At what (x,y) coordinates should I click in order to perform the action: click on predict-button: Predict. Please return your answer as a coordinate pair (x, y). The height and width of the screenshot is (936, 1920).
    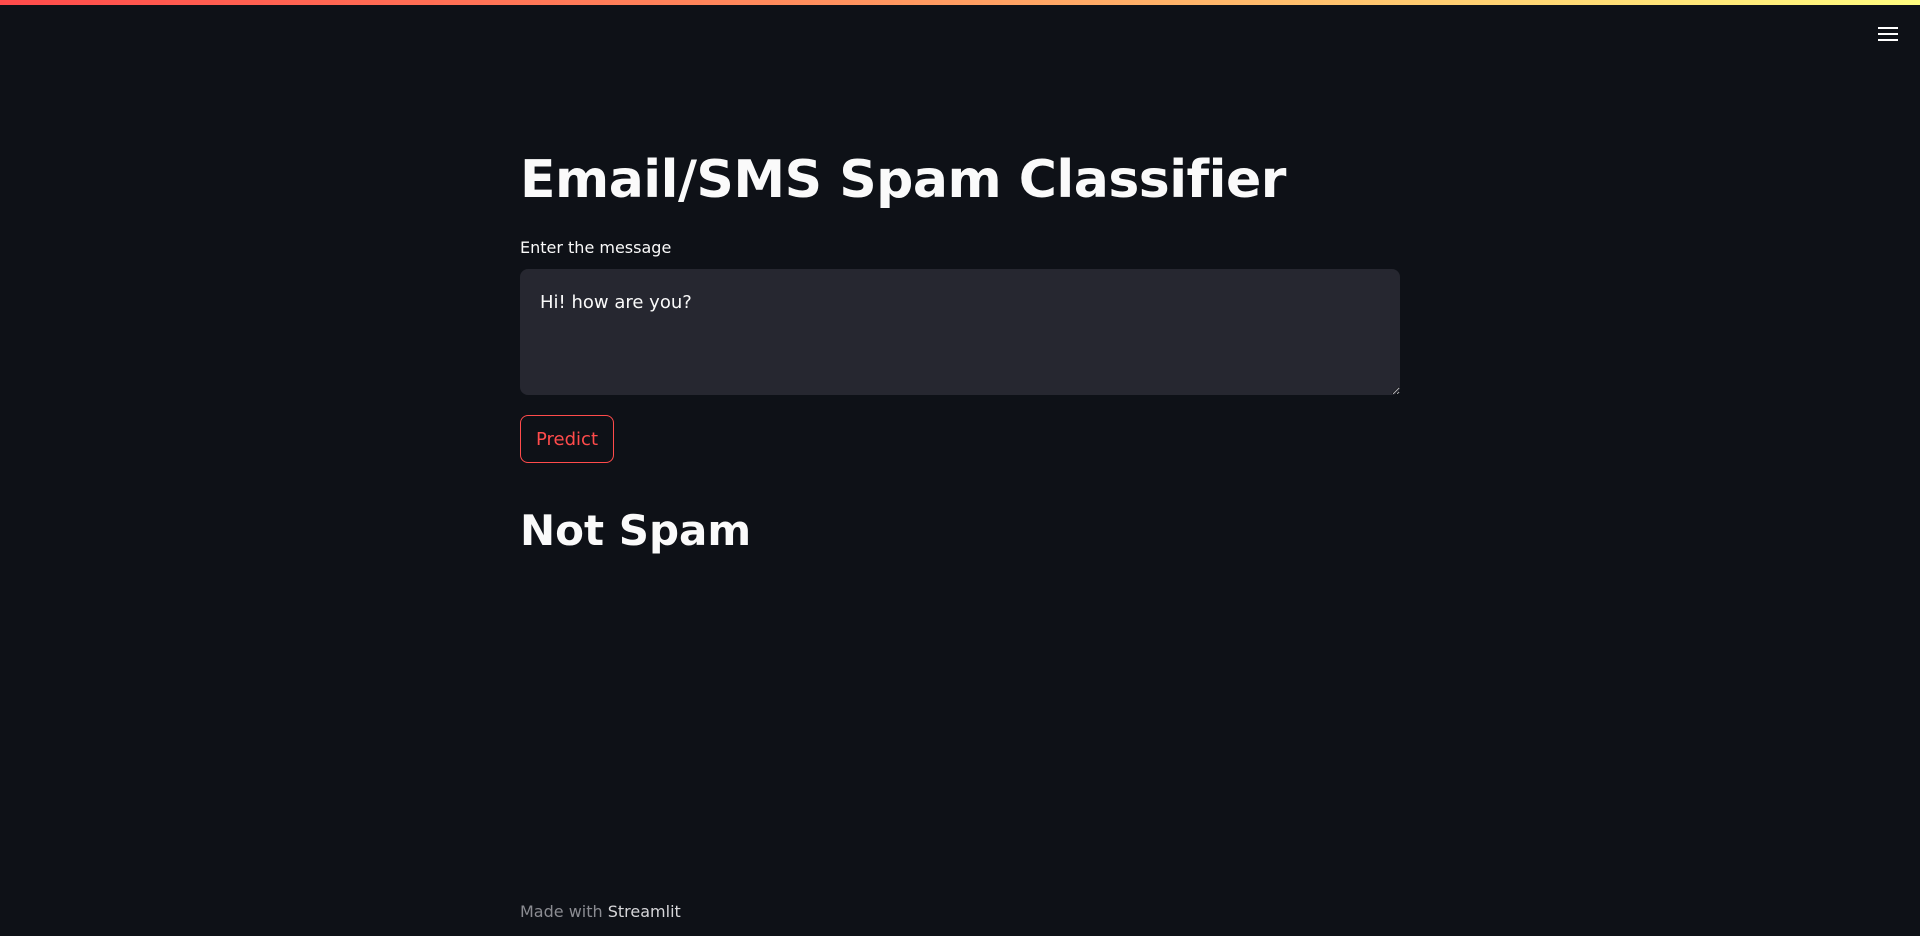
    Looking at the image, I should click on (567, 439).